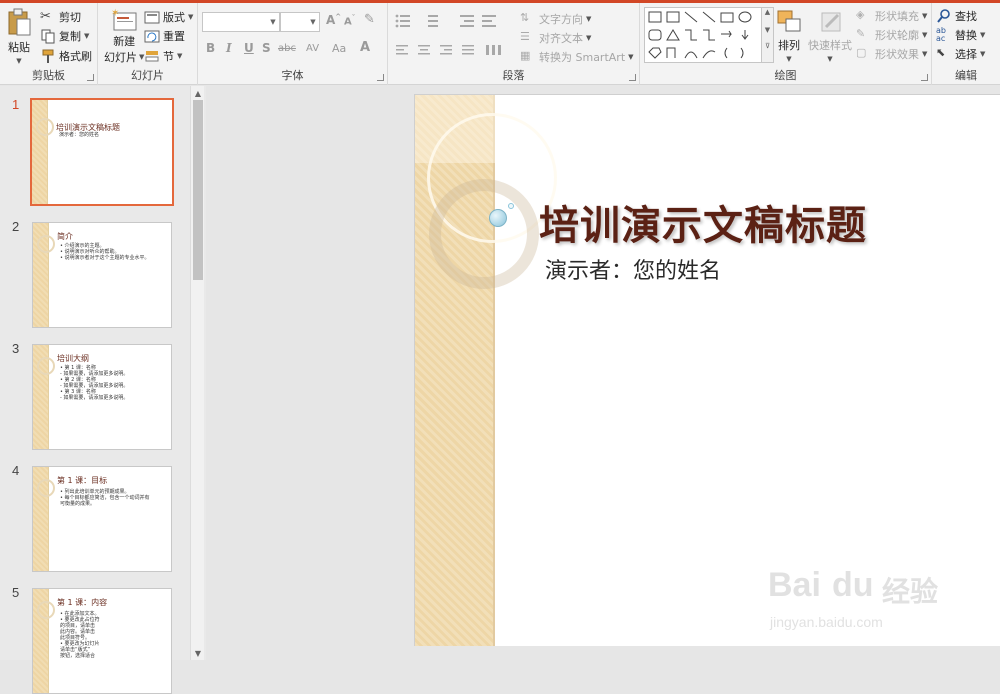 The width and height of the screenshot is (1000, 694). What do you see at coordinates (577, 57) in the screenshot?
I see `smartart-button: ▦ 转换为 SmartArt ▼` at bounding box center [577, 57].